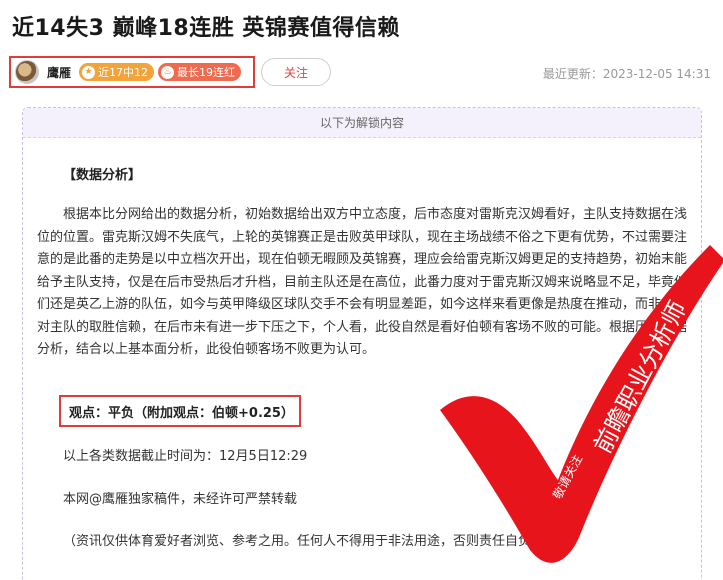 The height and width of the screenshot is (580, 723). What do you see at coordinates (123, 72) in the screenshot?
I see `hit-rate-label: 近17中12` at bounding box center [123, 72].